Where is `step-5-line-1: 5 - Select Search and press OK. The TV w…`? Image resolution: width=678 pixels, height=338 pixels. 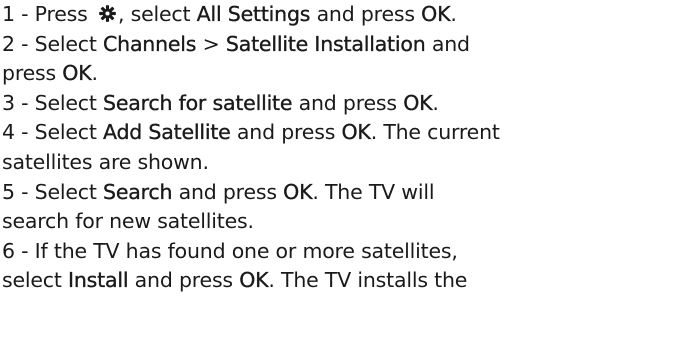
step-5-line-1: 5 - Select Search and press OK. The TV w… is located at coordinates (339, 193).